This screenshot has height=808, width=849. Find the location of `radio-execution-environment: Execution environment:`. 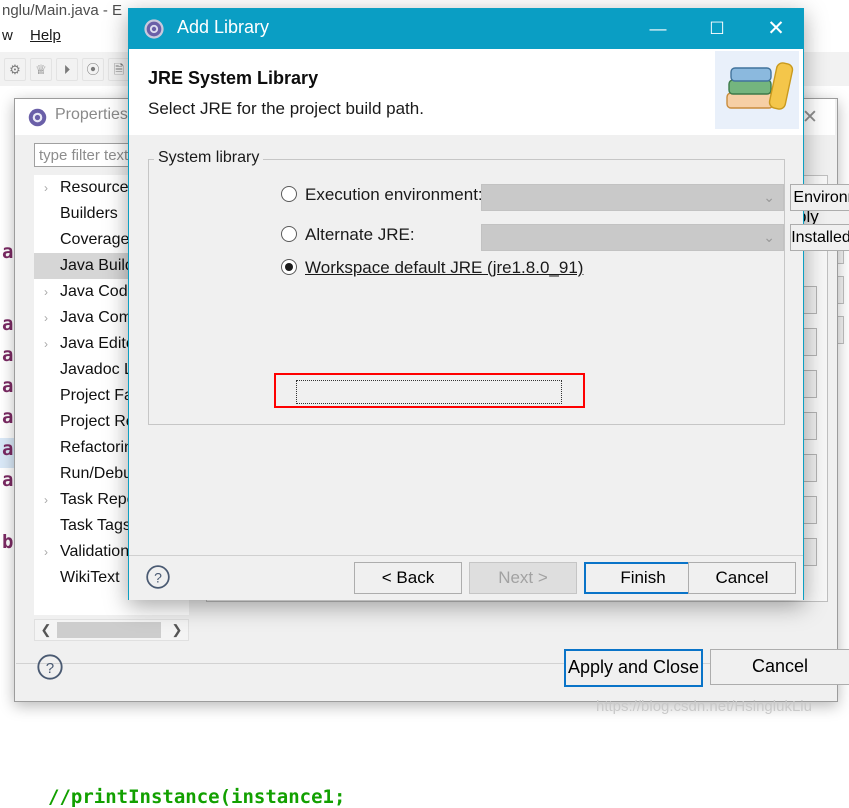

radio-execution-environment: Execution environment: is located at coordinates (386, 195).